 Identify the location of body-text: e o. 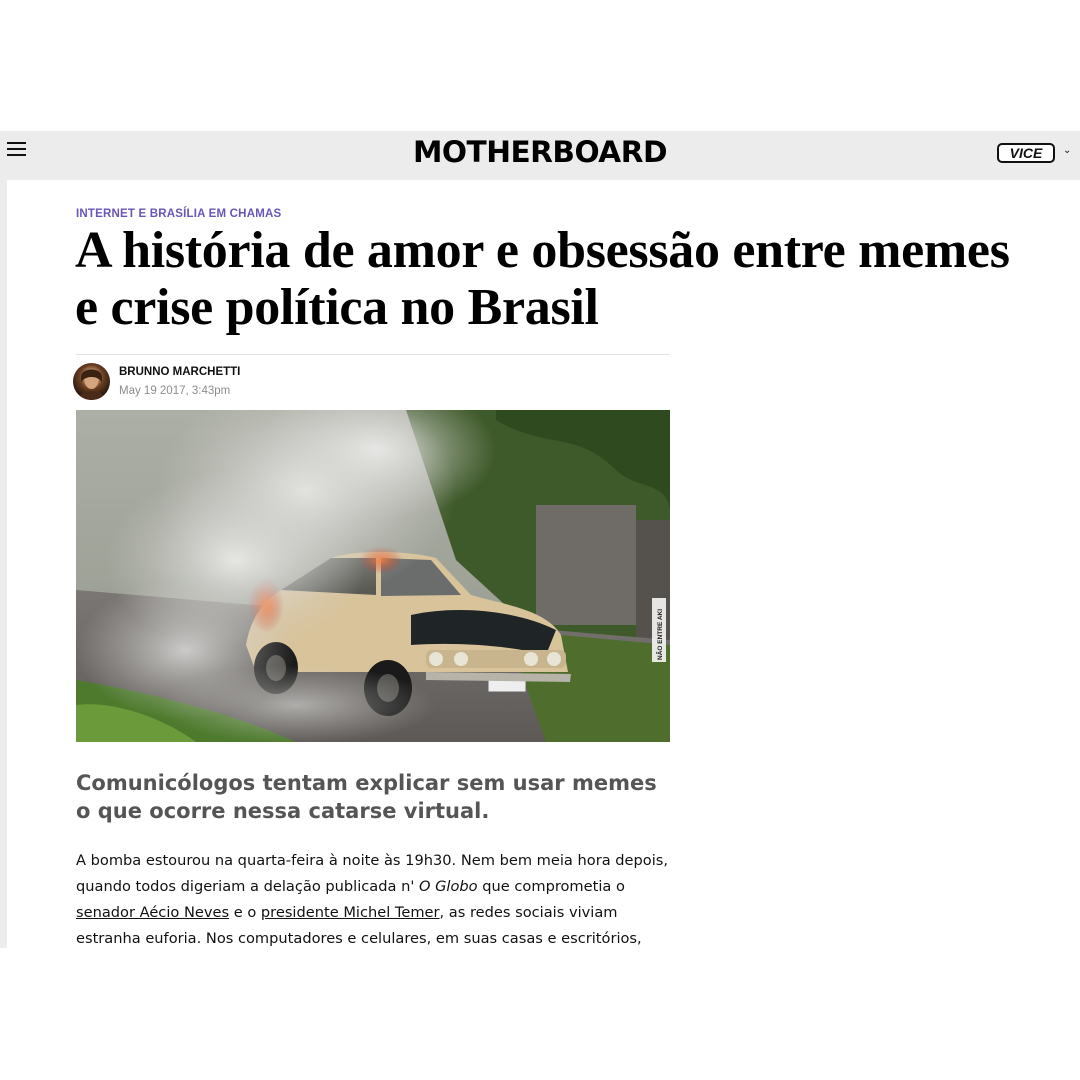
(245, 912).